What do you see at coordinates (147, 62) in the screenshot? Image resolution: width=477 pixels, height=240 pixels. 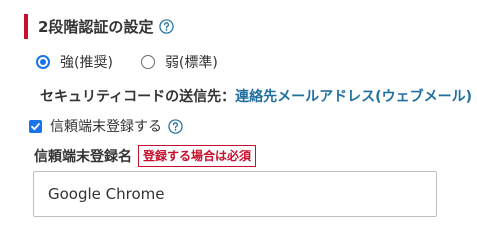 I see `radio-weak-control` at bounding box center [147, 62].